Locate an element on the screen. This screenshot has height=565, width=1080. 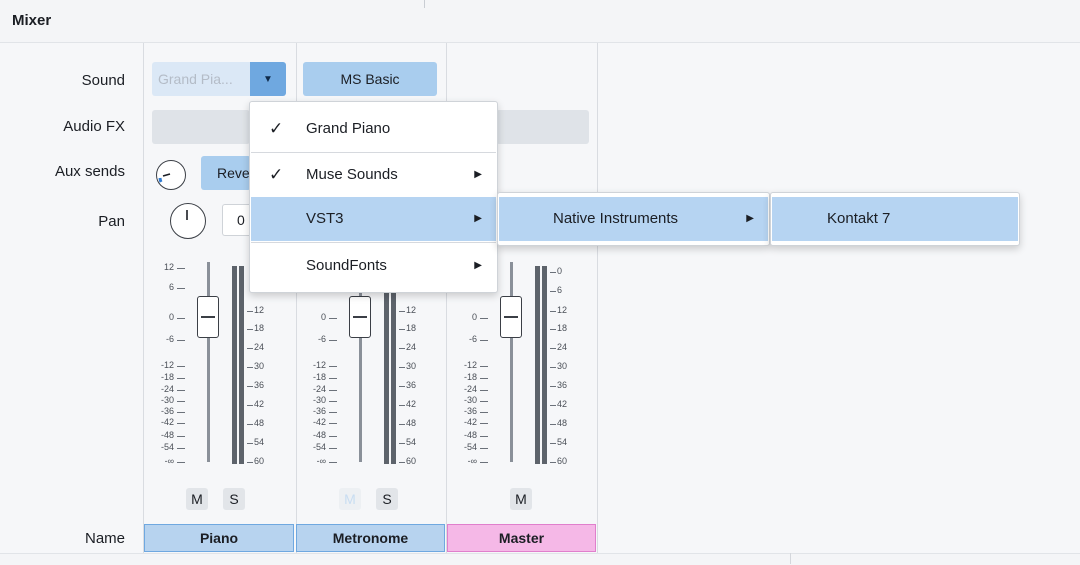
piano-audio-fx-slot is located at coordinates (201, 127).